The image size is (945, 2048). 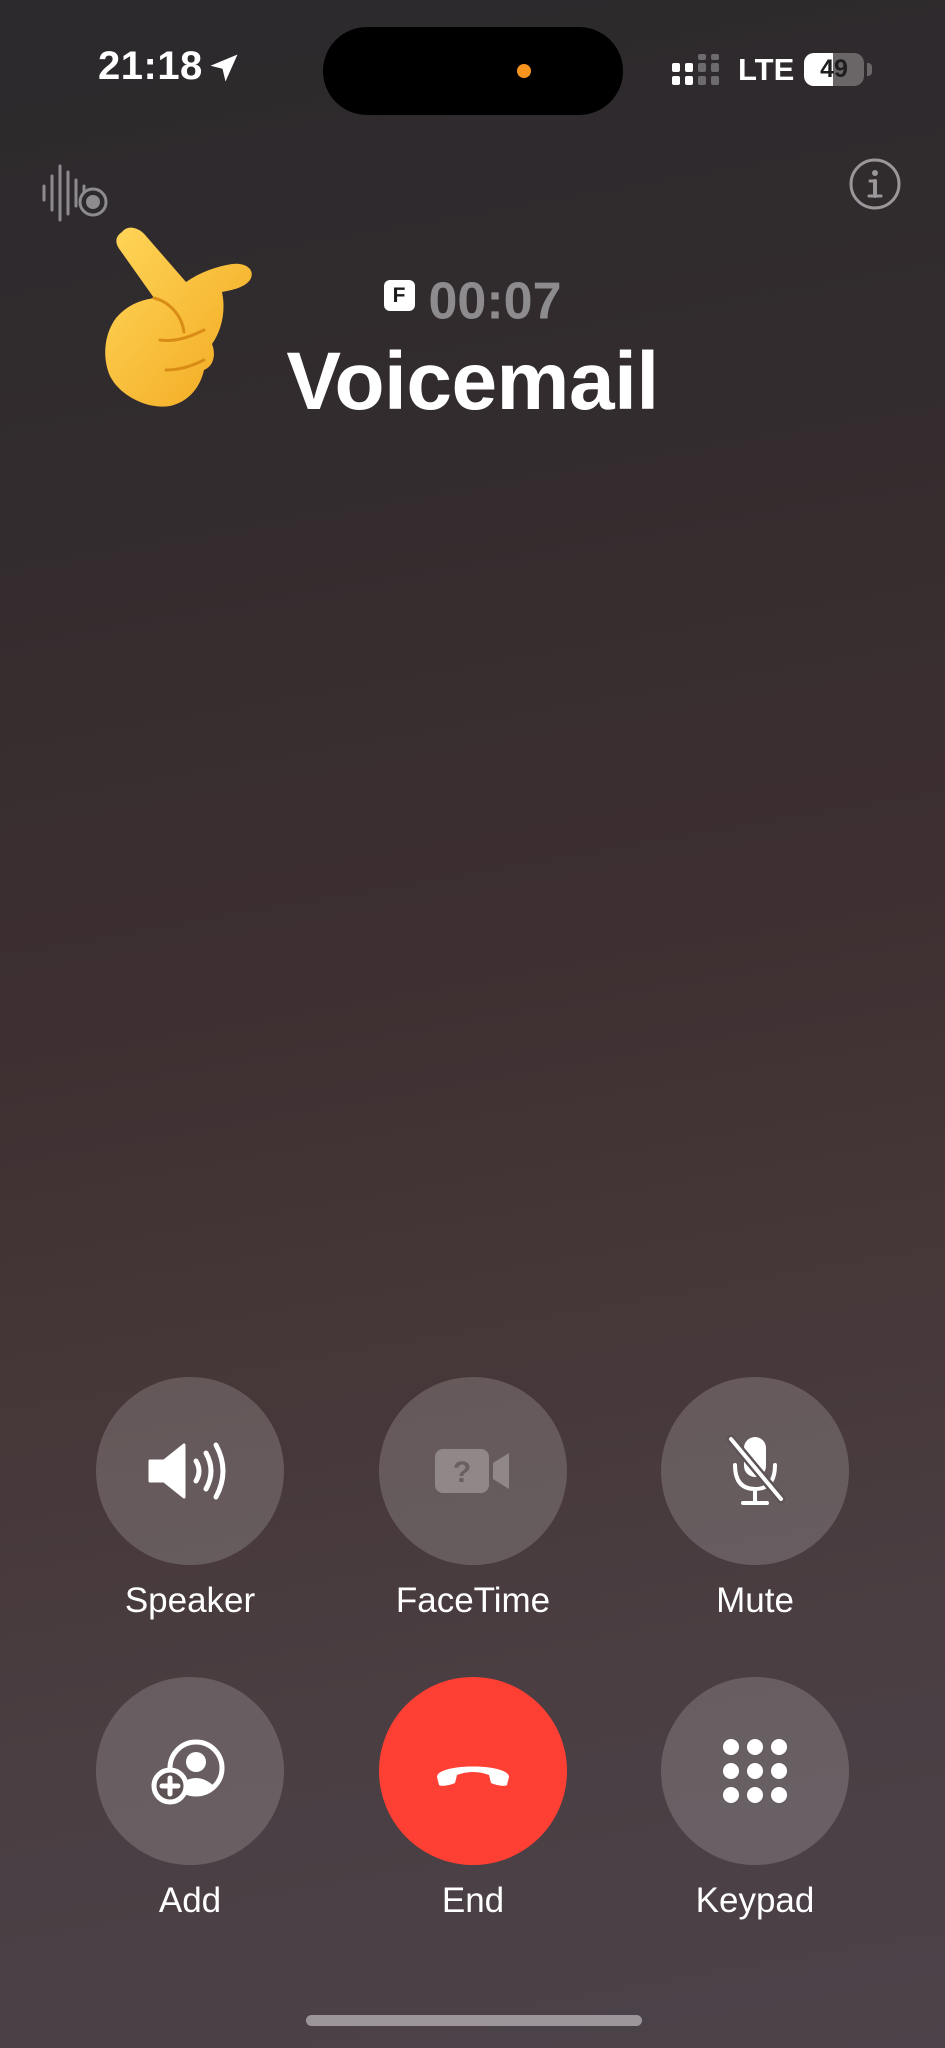 I want to click on add-call-button: Add, so click(x=190, y=1799).